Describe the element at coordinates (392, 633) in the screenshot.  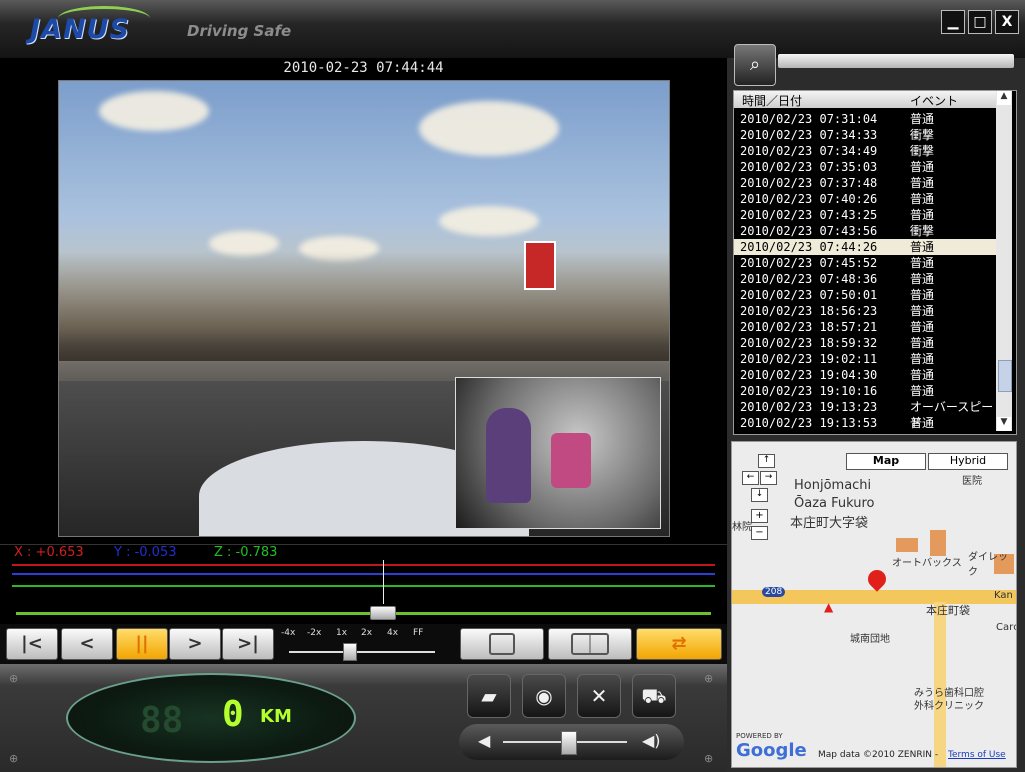
I see `speed-4x: 4x` at that location.